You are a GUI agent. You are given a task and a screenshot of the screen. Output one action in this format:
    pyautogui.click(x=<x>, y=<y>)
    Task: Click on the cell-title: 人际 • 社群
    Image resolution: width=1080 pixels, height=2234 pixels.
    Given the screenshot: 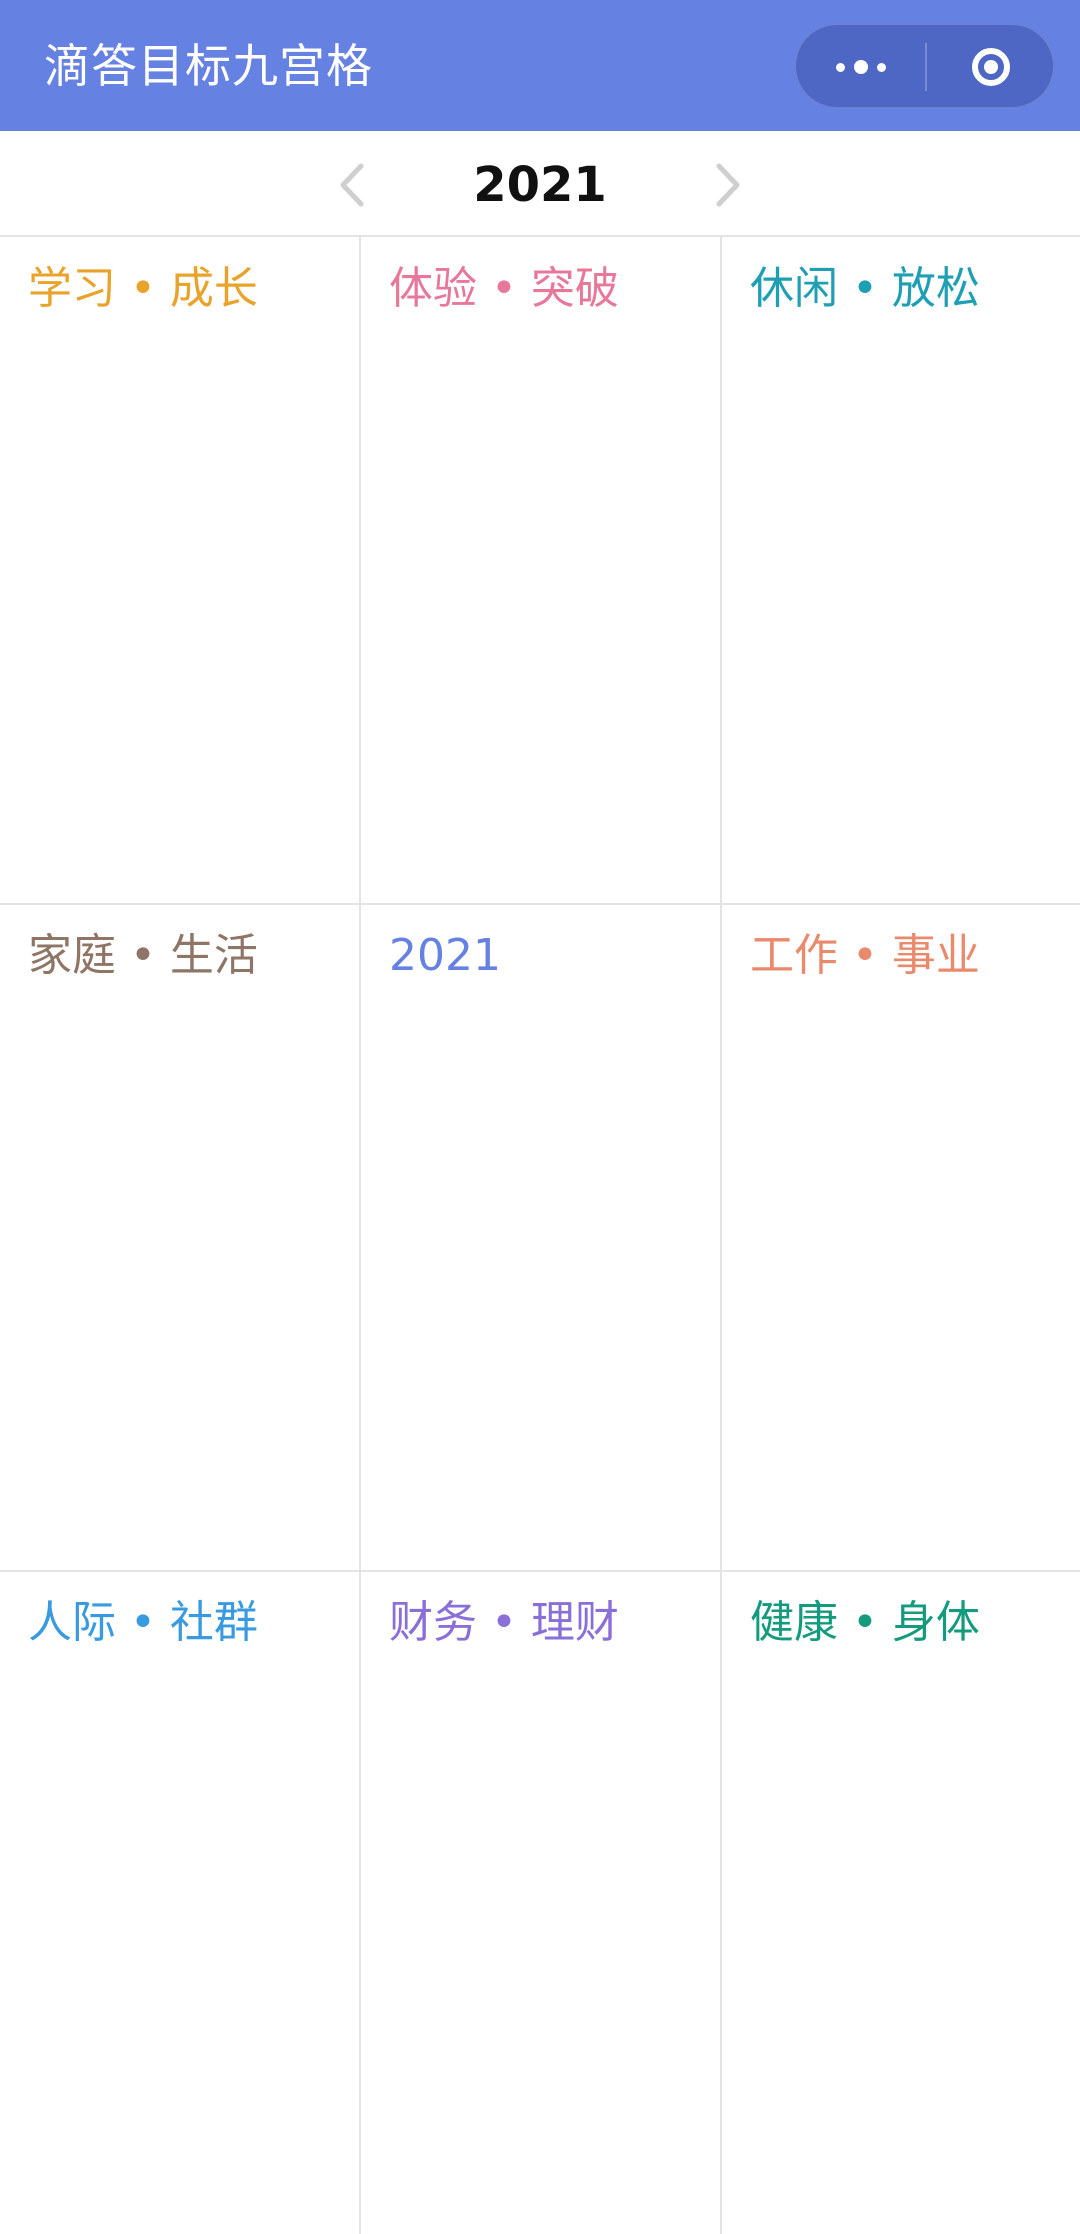 What is the action you would take?
    pyautogui.click(x=143, y=1622)
    